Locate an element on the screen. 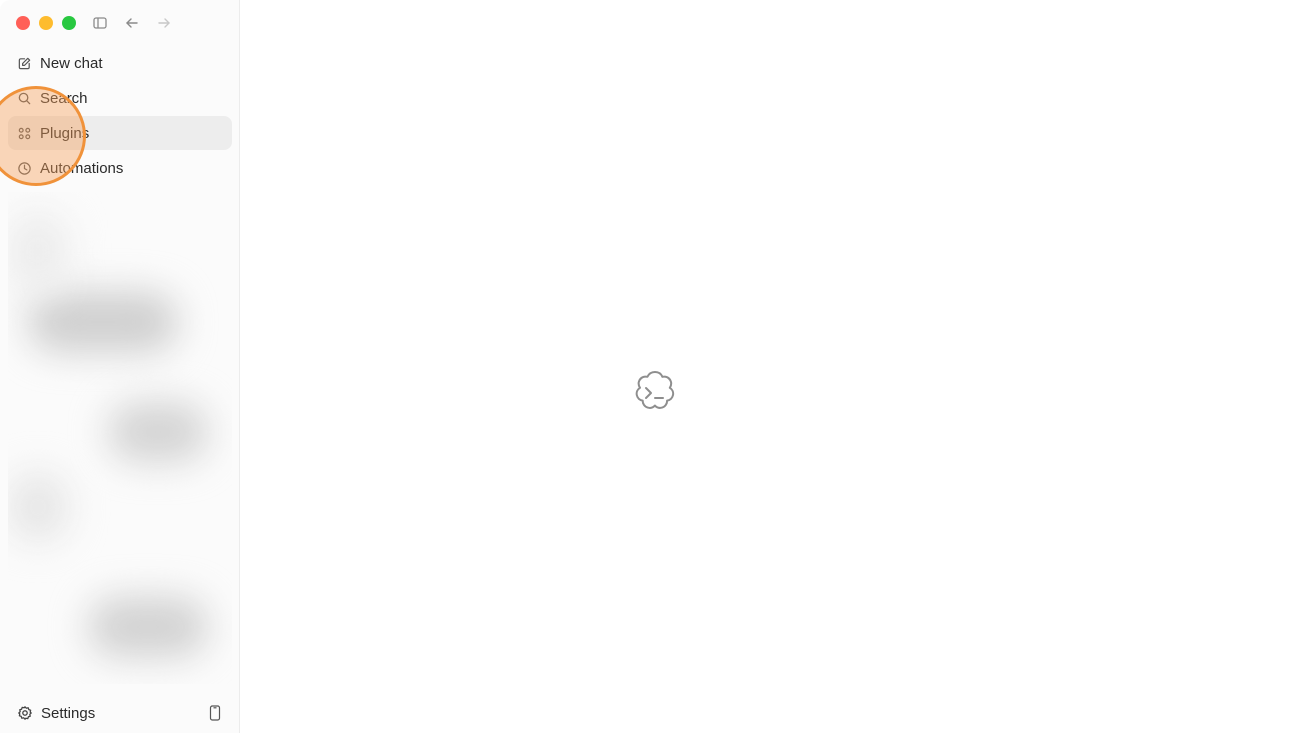 Image resolution: width=1311 pixels, height=733 pixels. sidebar-item-search: Search is located at coordinates (120, 98).